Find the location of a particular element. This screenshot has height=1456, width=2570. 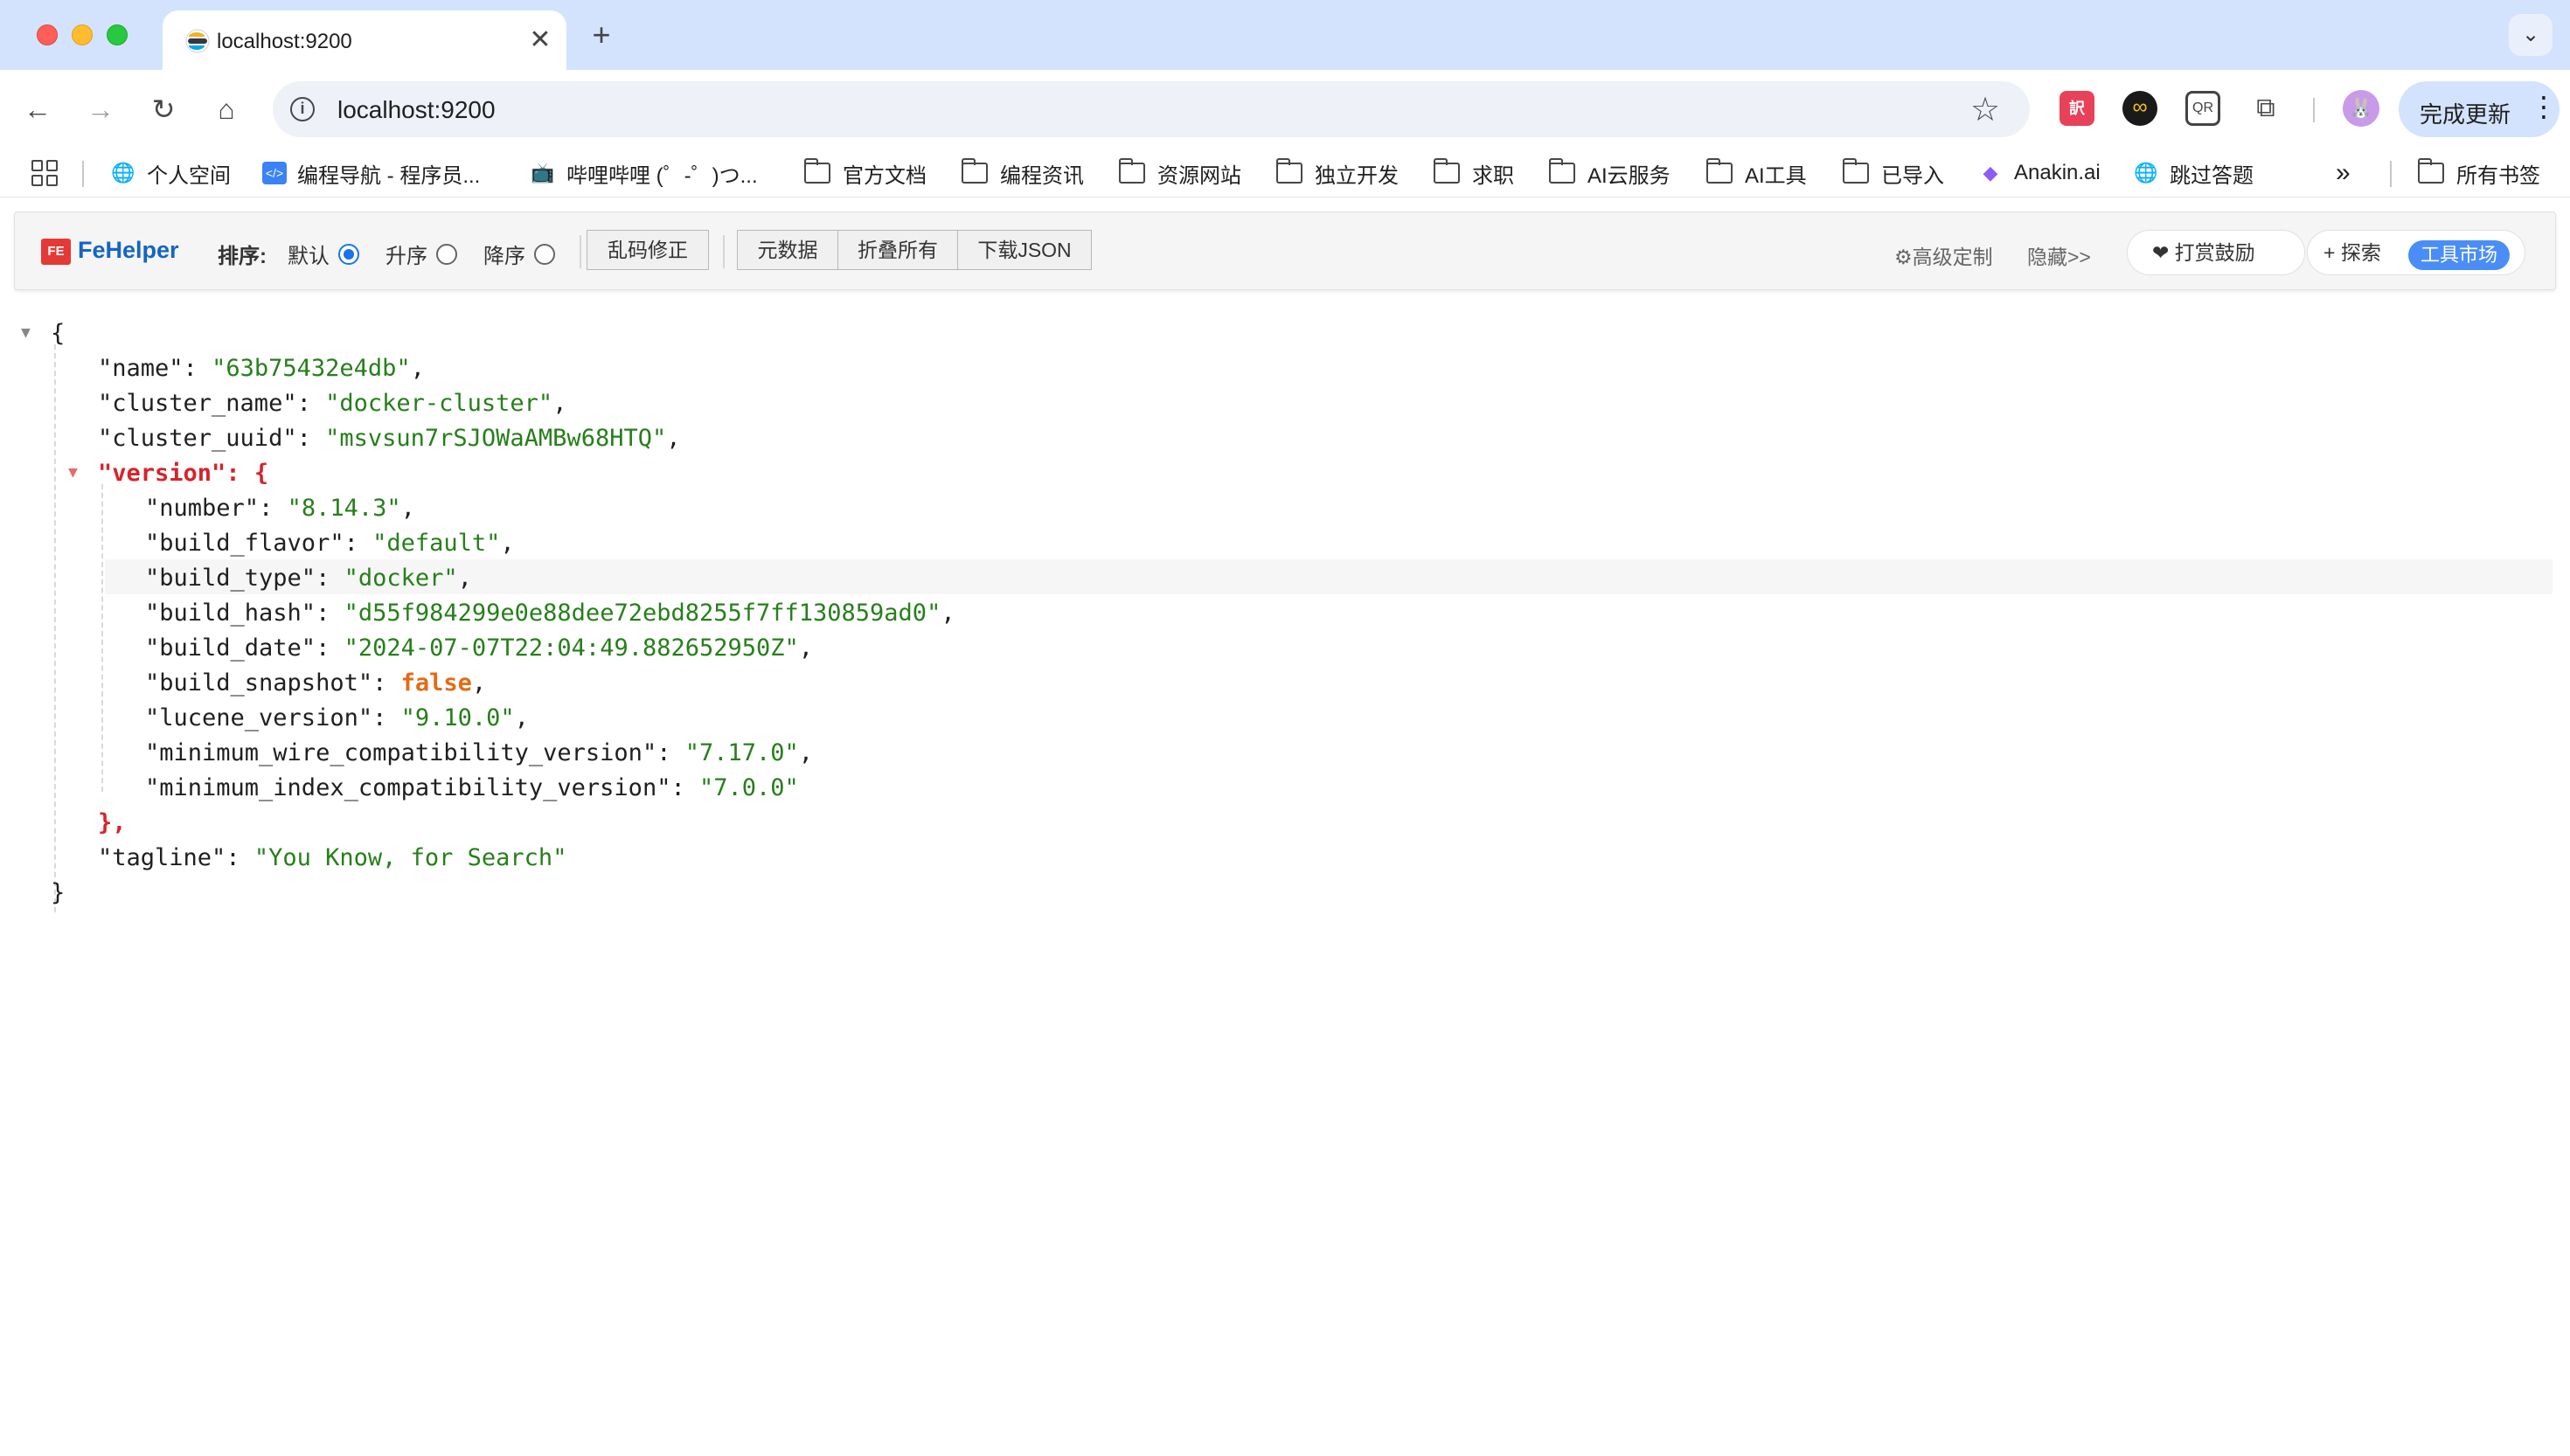

site-info-icon: i is located at coordinates (302, 109).